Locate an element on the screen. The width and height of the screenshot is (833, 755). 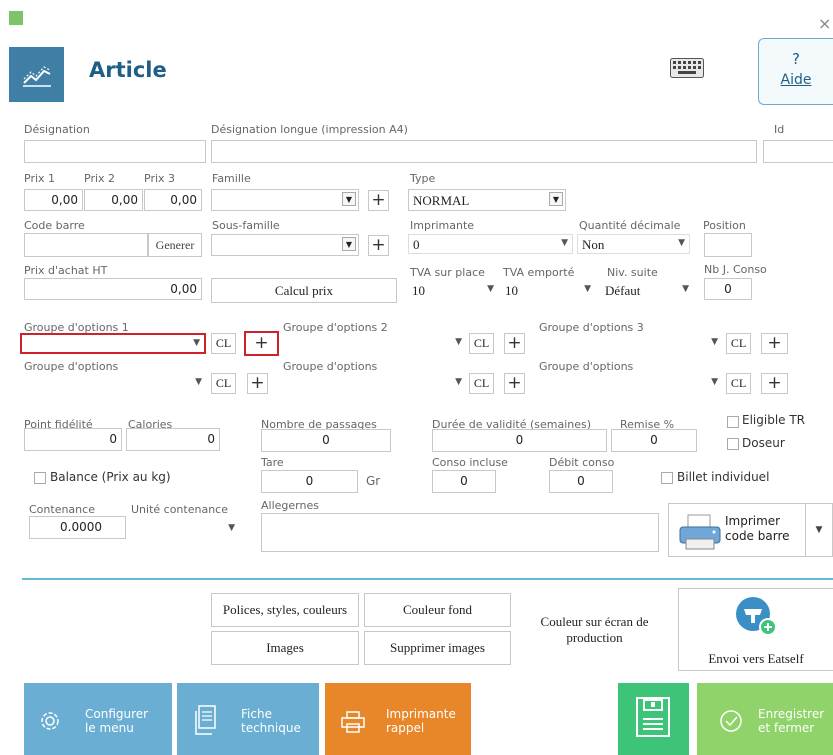
couleur-ecran-line2: production is located at coordinates (594, 637).